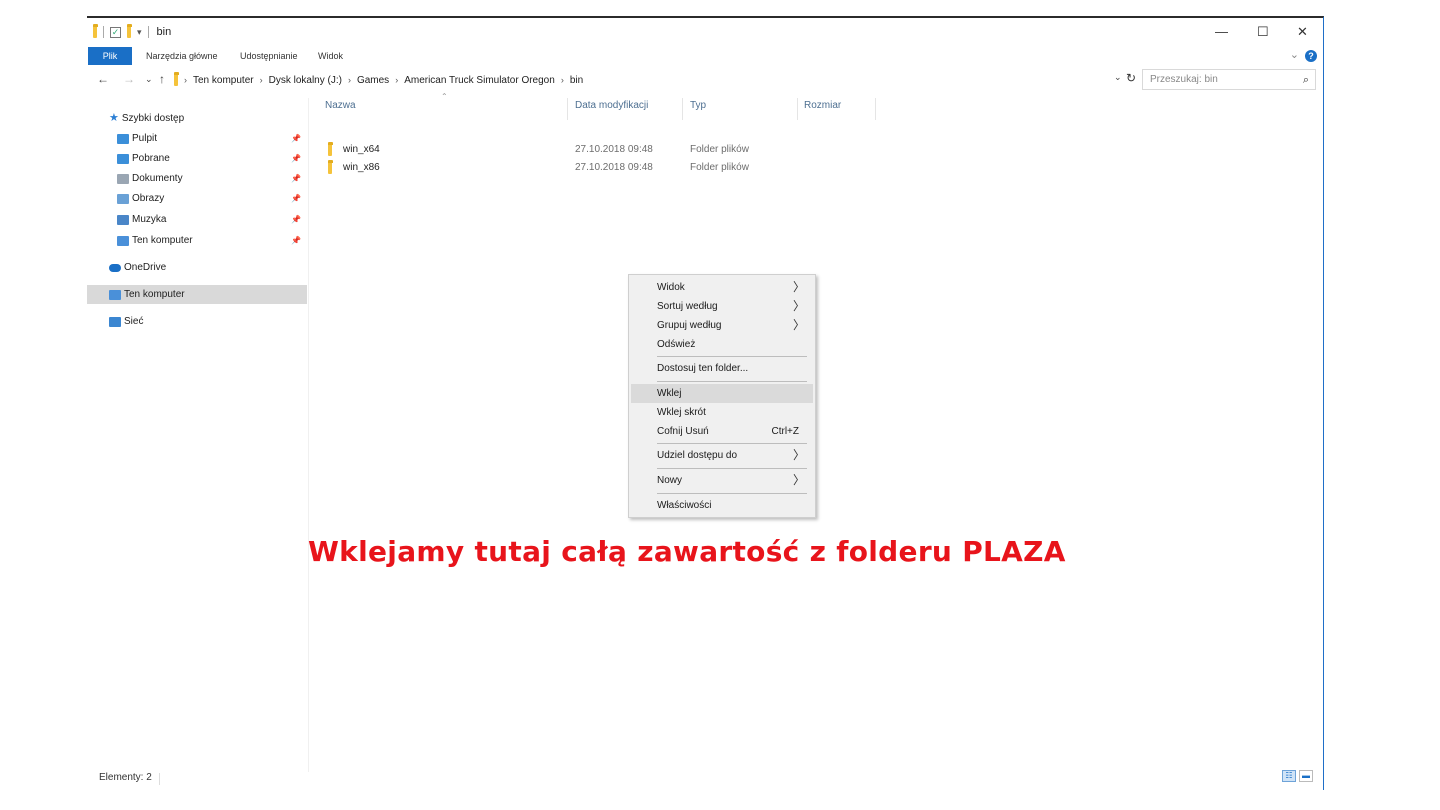 This screenshot has height=810, width=1440. What do you see at coordinates (611, 105) in the screenshot?
I see `column-header-modified: Data modyfikacji` at bounding box center [611, 105].